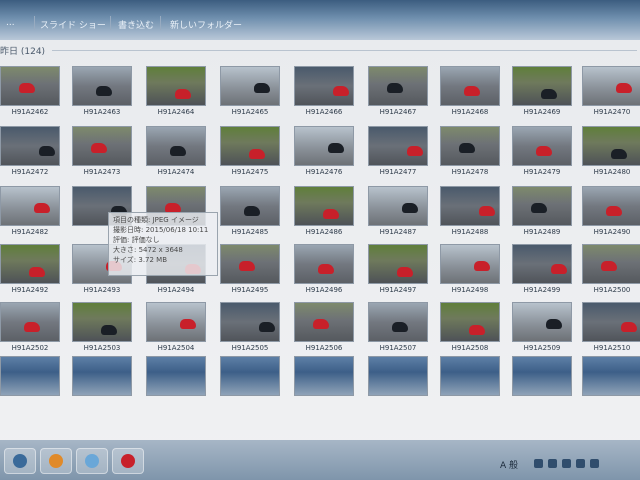 This screenshot has height=480, width=640. What do you see at coordinates (398, 232) in the screenshot?
I see `thumbnail-filename: H91A2487` at bounding box center [398, 232].